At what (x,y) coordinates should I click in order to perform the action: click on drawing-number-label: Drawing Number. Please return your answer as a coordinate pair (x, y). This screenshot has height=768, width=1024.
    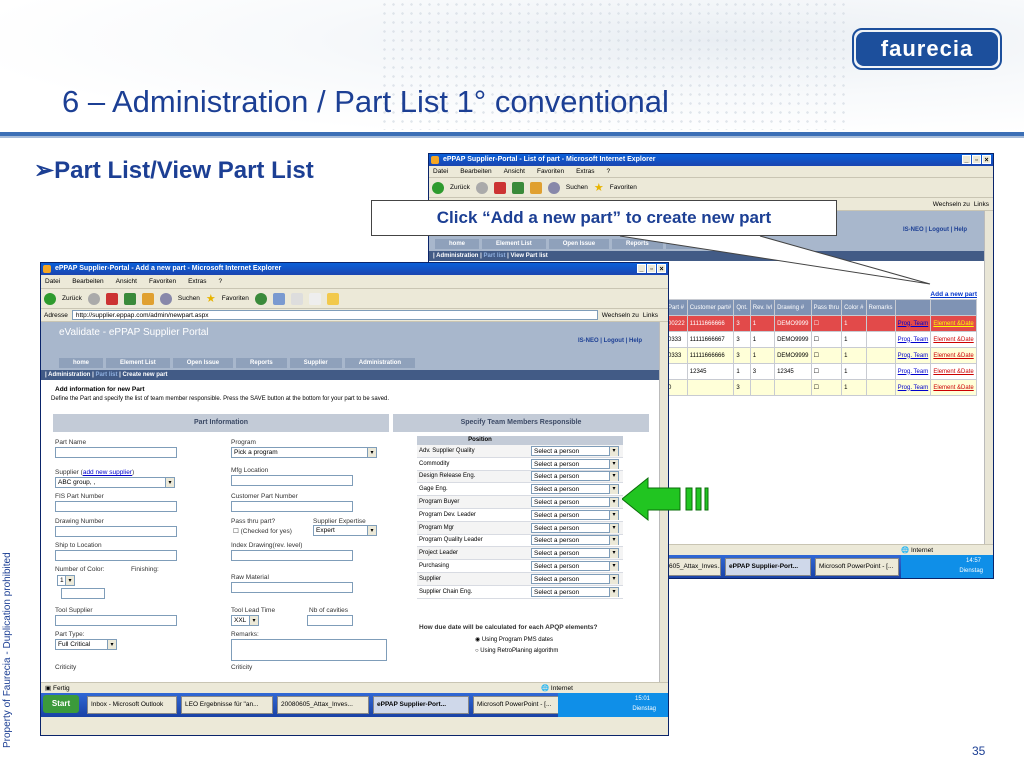
    Looking at the image, I should click on (79, 521).